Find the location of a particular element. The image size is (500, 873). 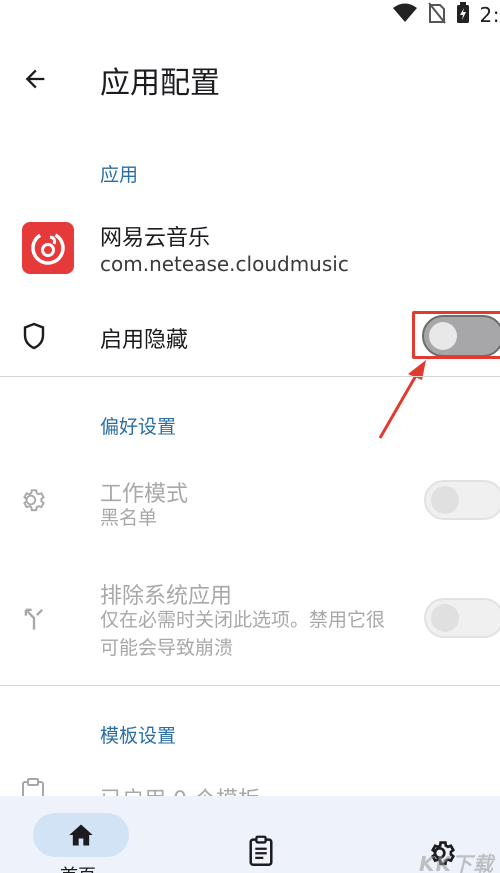

battery-charging-icon is located at coordinates (463, 15).